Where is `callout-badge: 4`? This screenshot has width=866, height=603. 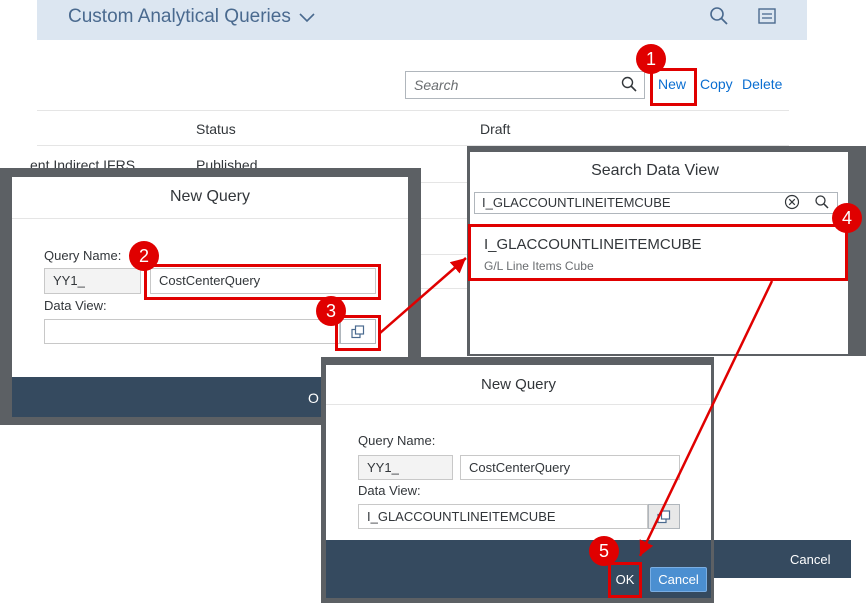
callout-badge: 4 is located at coordinates (847, 218).